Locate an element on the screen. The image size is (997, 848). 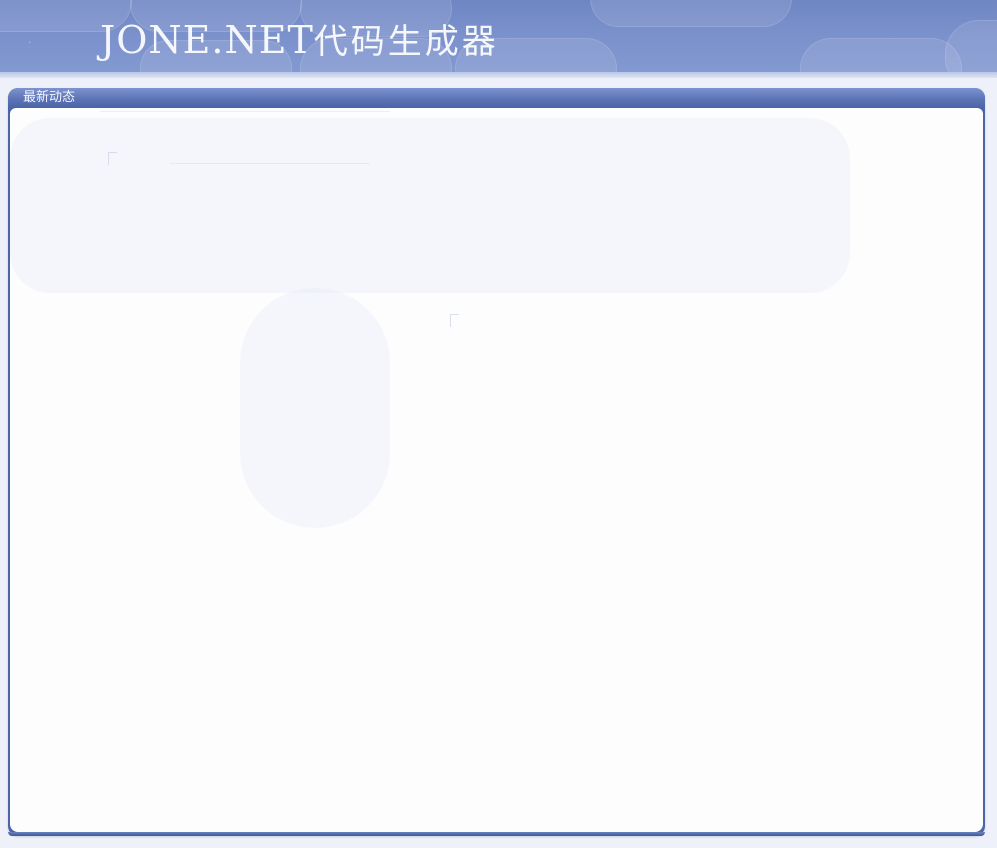
header-banner: · JONE.NET代码生成器 is located at coordinates (498, 38).